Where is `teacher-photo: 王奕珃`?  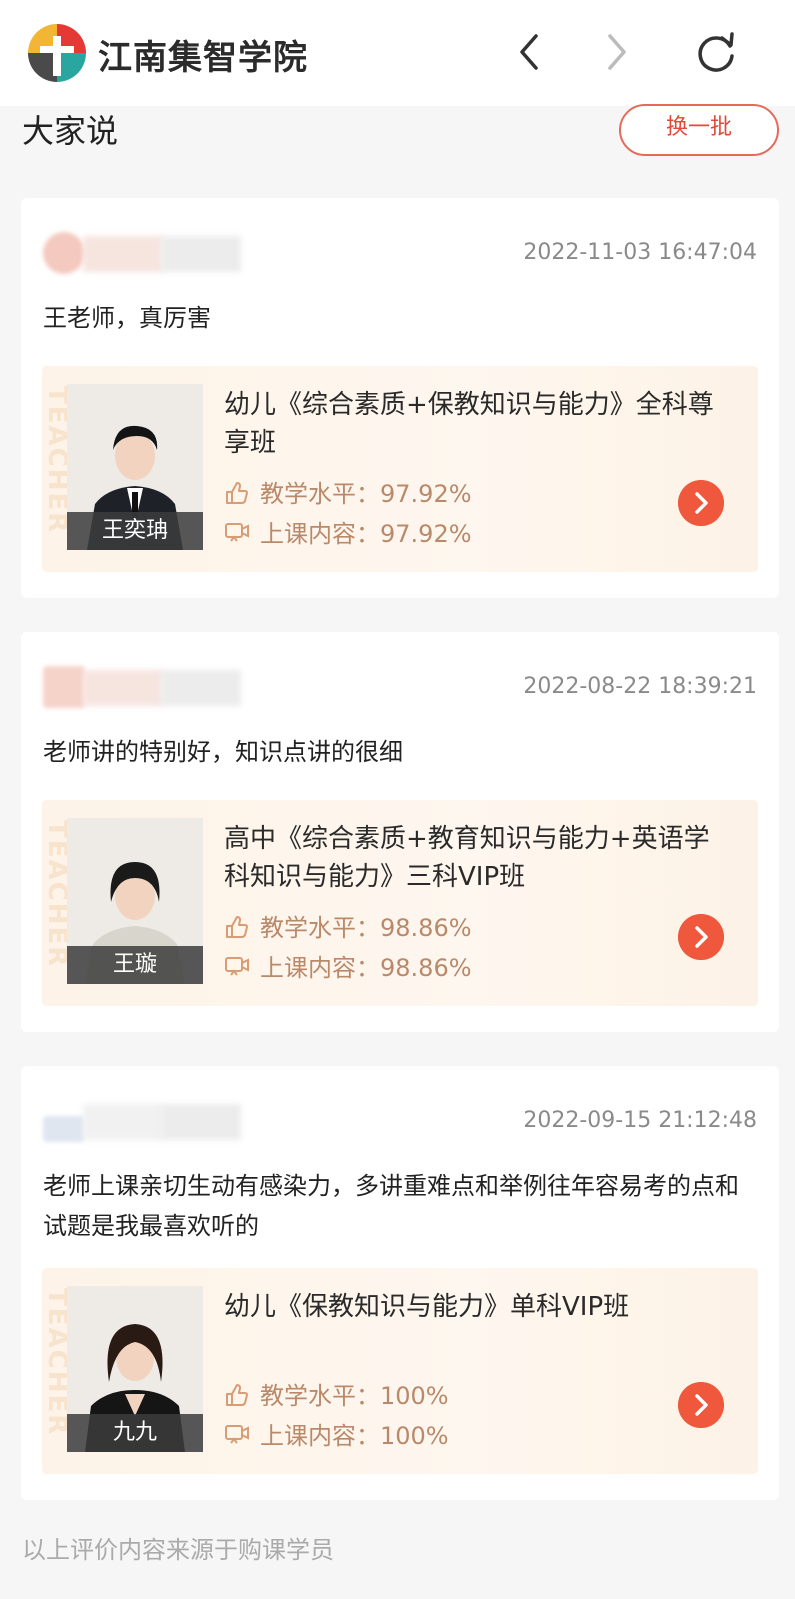 teacher-photo: 王奕珃 is located at coordinates (135, 467).